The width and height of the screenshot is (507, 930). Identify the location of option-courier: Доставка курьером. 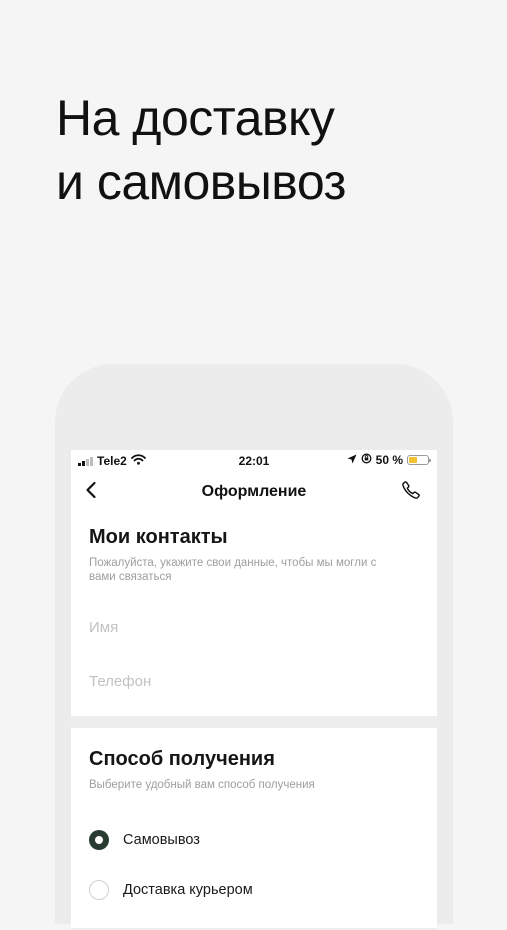
(254, 890).